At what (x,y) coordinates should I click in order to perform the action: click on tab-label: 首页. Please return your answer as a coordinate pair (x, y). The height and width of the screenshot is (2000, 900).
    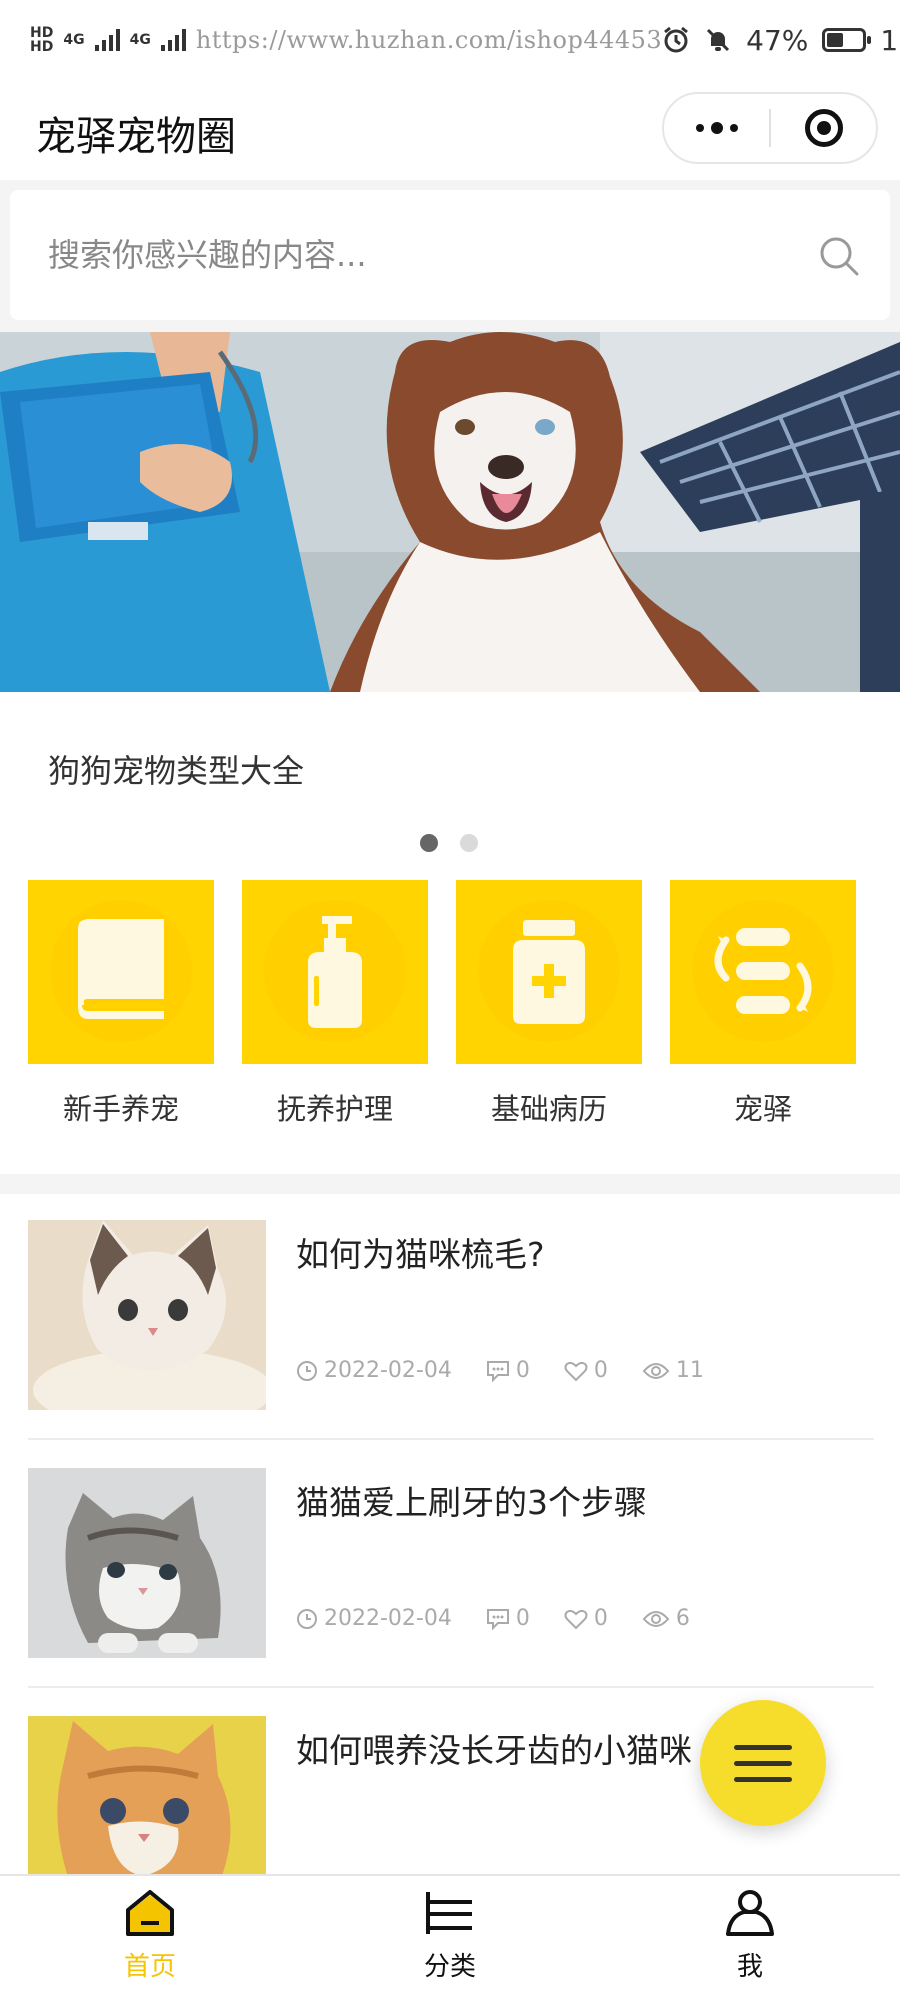
    Looking at the image, I should click on (149, 1967).